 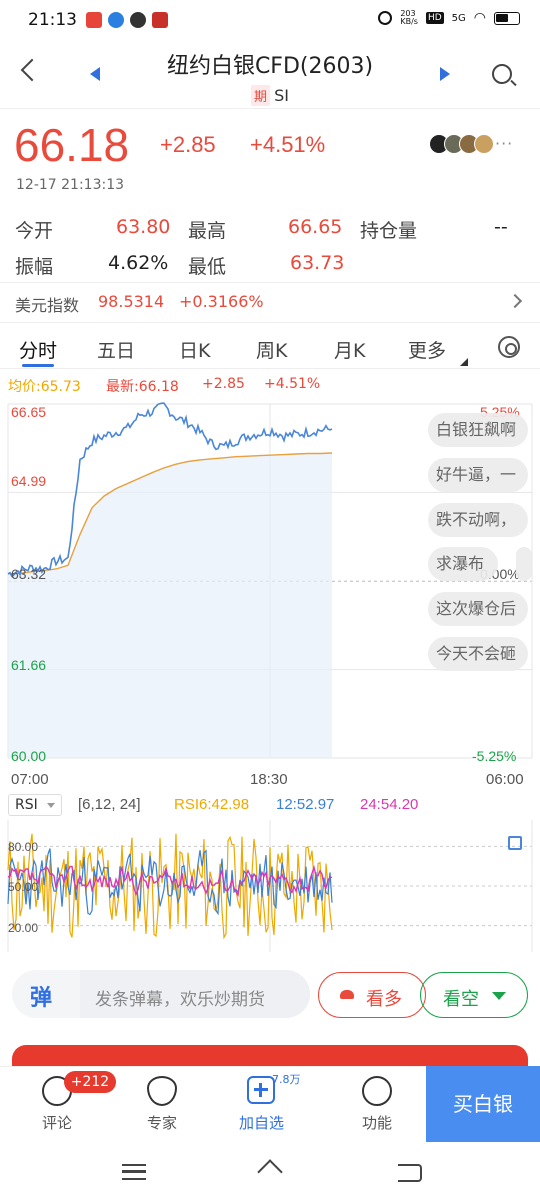 What do you see at coordinates (29, 574) in the screenshot?
I see `y-label-mid: 63.32` at bounding box center [29, 574].